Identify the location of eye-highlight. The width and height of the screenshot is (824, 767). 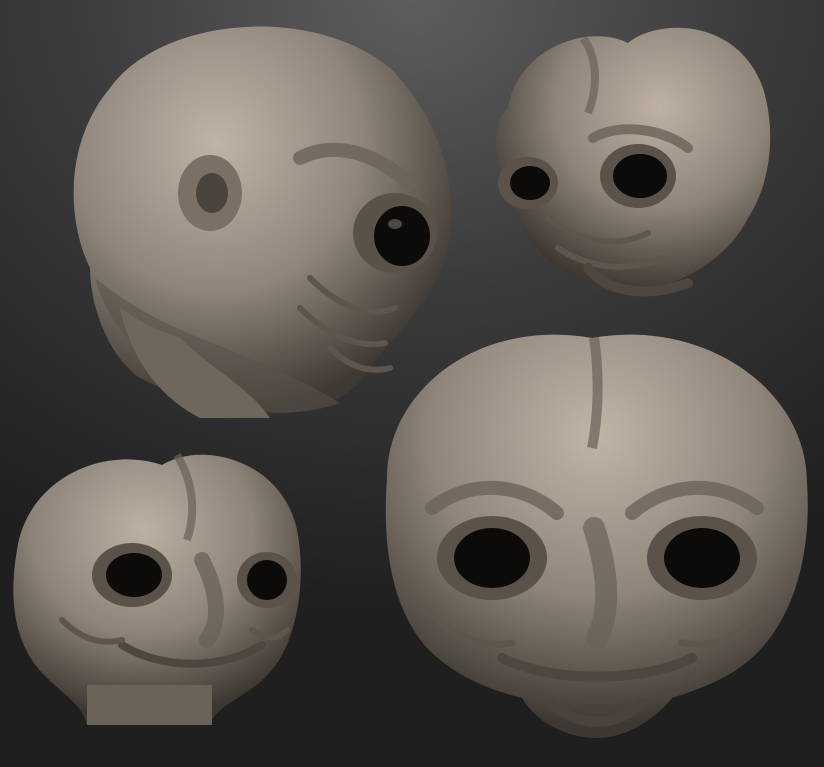
(395, 224).